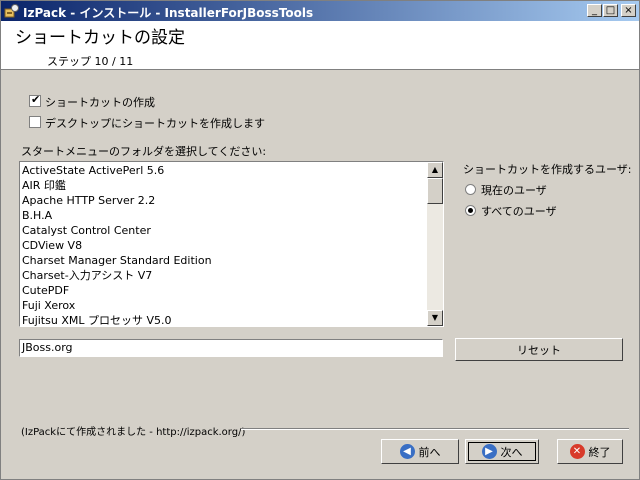 Image resolution: width=640 pixels, height=480 pixels. Describe the element at coordinates (519, 211) in the screenshot. I see `all-users-label: すべてのユーザ` at that location.